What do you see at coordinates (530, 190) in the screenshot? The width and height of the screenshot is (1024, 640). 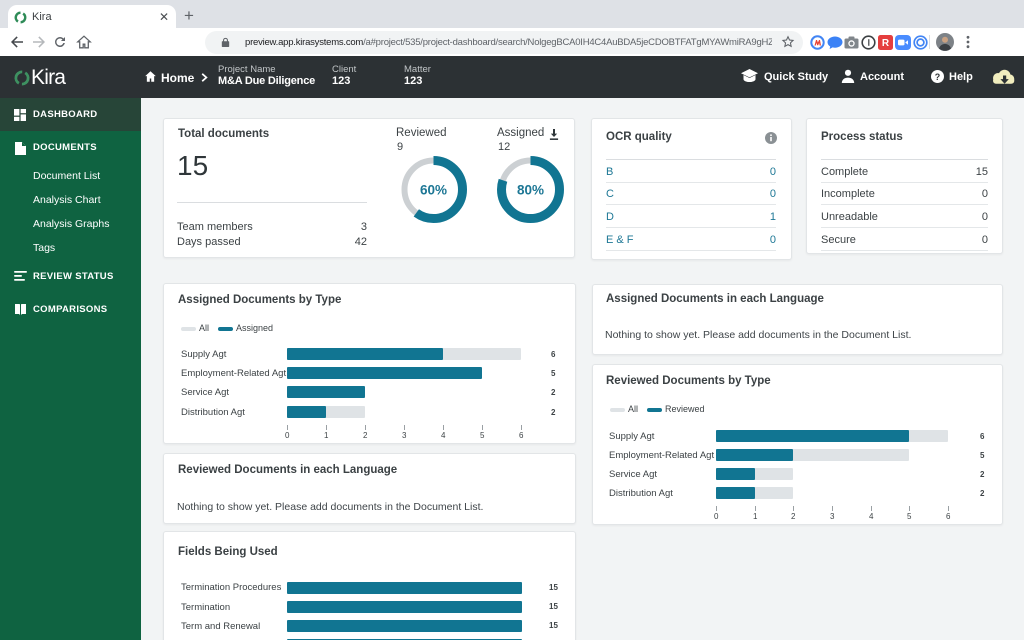 I see `svg-text: 80%` at bounding box center [530, 190].